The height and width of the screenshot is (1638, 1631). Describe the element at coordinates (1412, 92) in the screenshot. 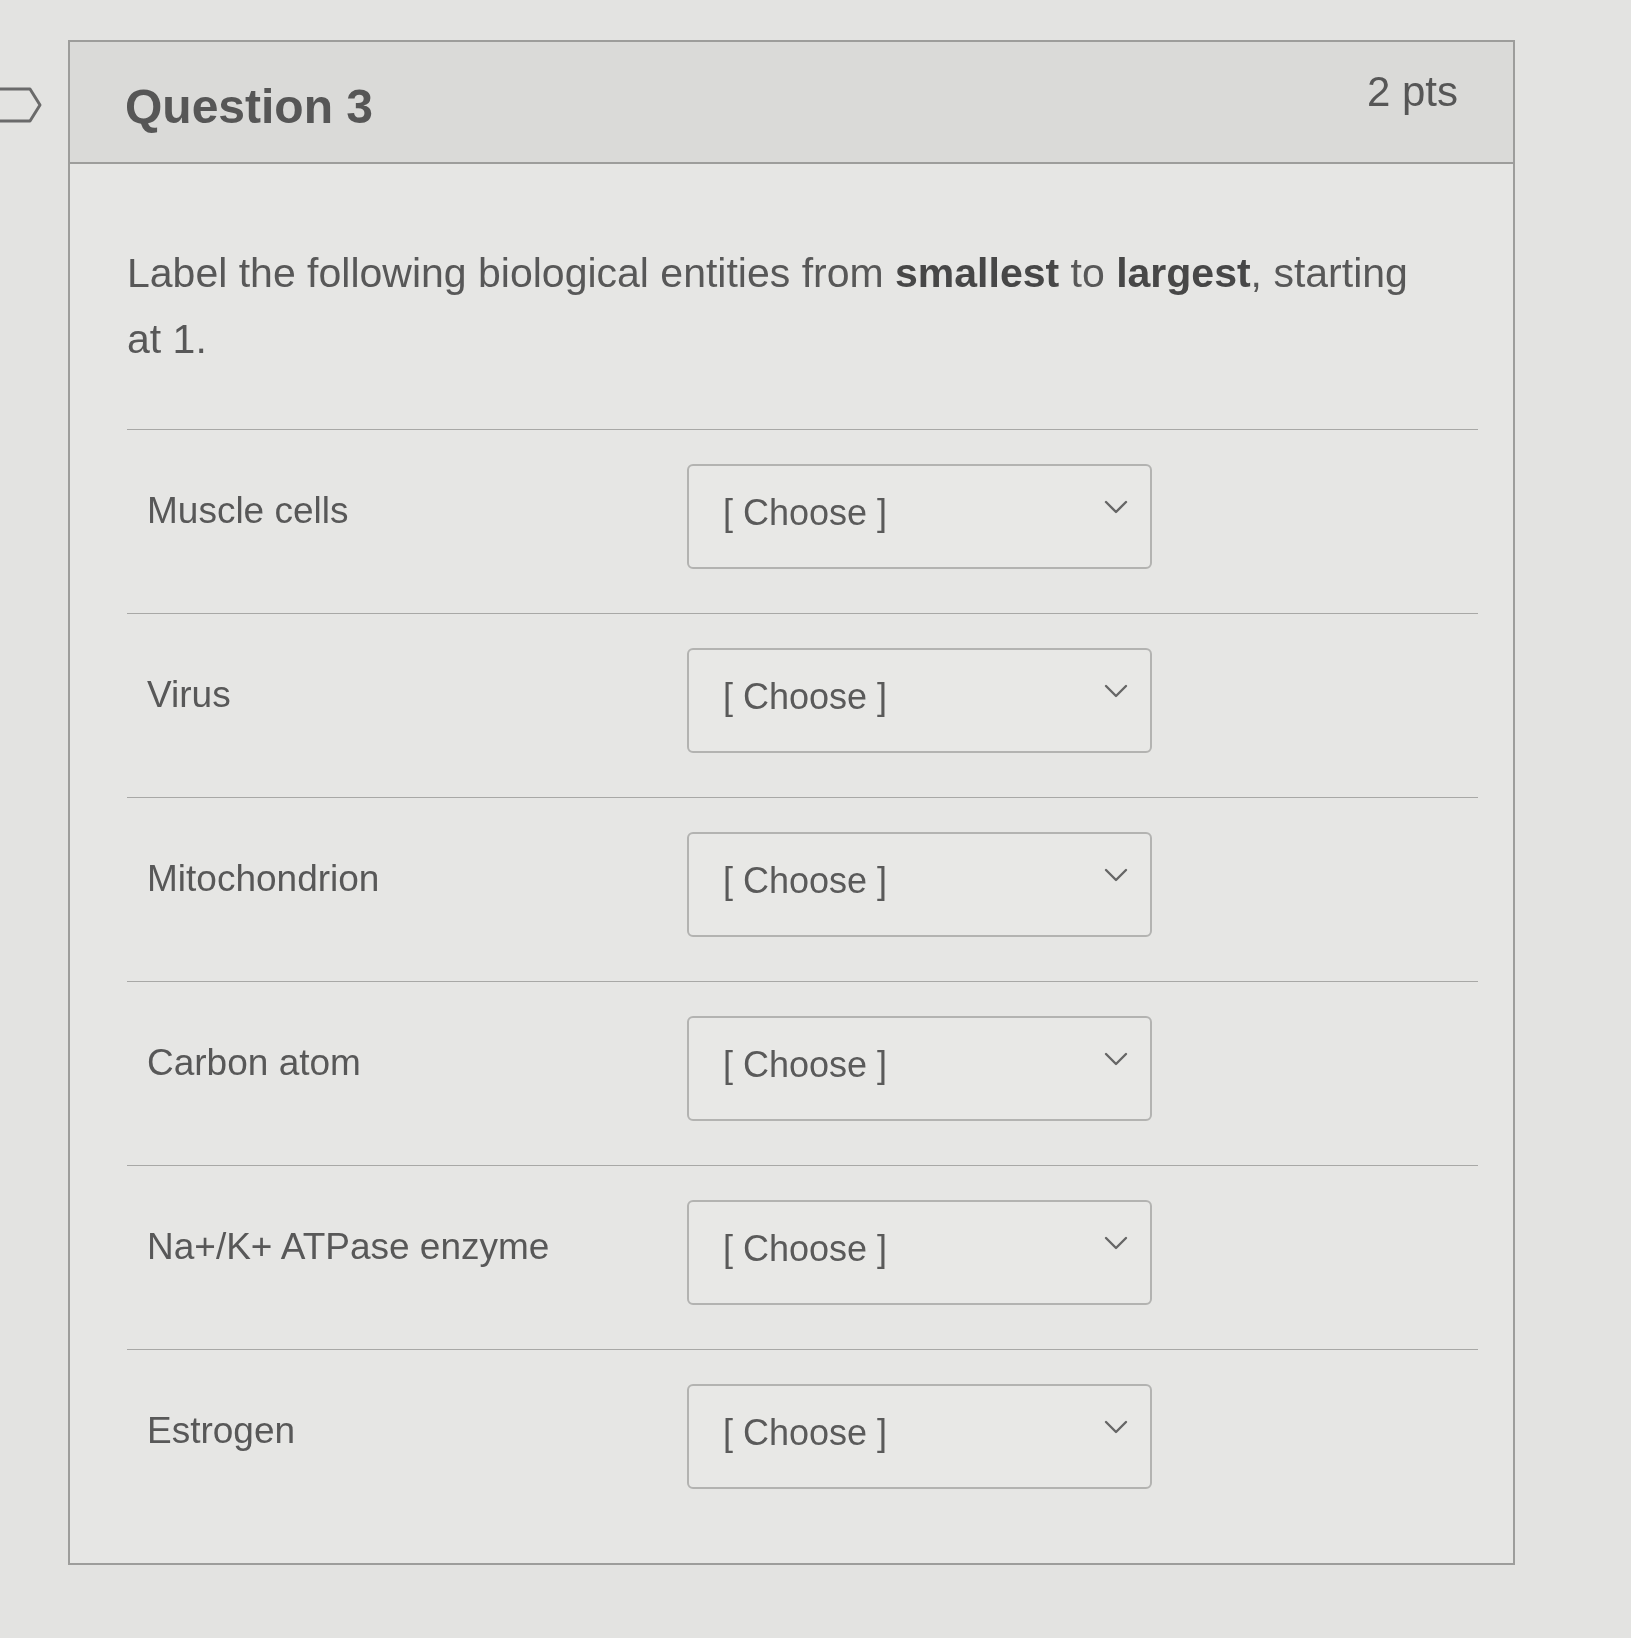

I see `points-label: 2 pts` at that location.